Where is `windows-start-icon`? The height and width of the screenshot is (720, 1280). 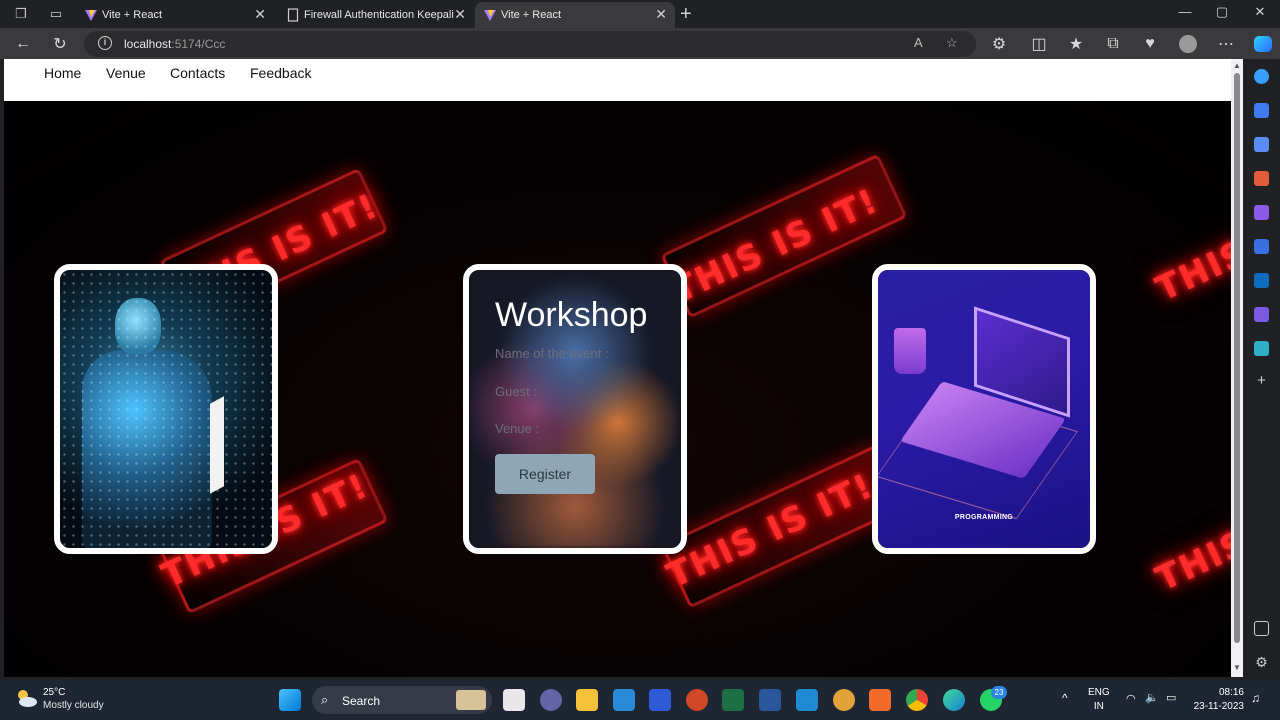 windows-start-icon is located at coordinates (290, 700).